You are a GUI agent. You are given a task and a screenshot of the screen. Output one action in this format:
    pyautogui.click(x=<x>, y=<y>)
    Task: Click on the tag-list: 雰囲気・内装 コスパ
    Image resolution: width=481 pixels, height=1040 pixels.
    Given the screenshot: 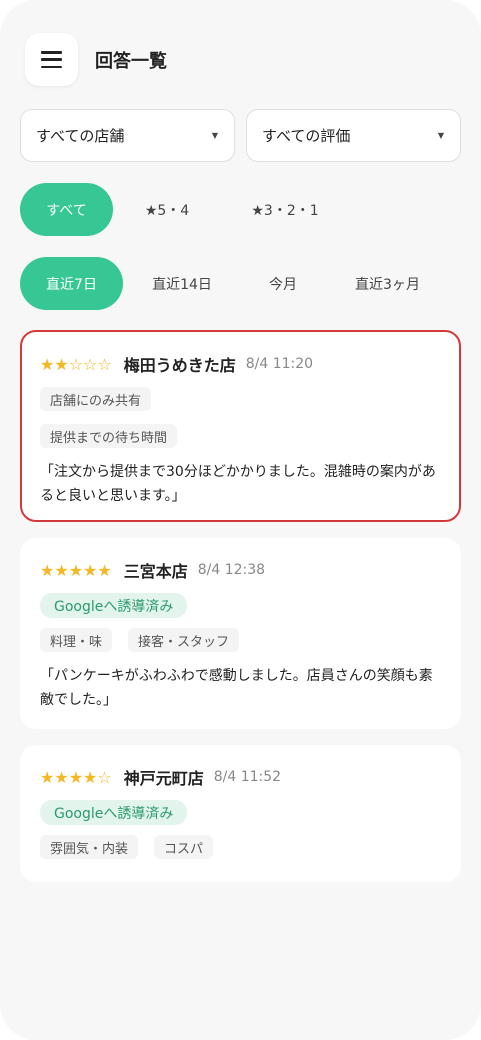 What is the action you would take?
    pyautogui.click(x=240, y=847)
    